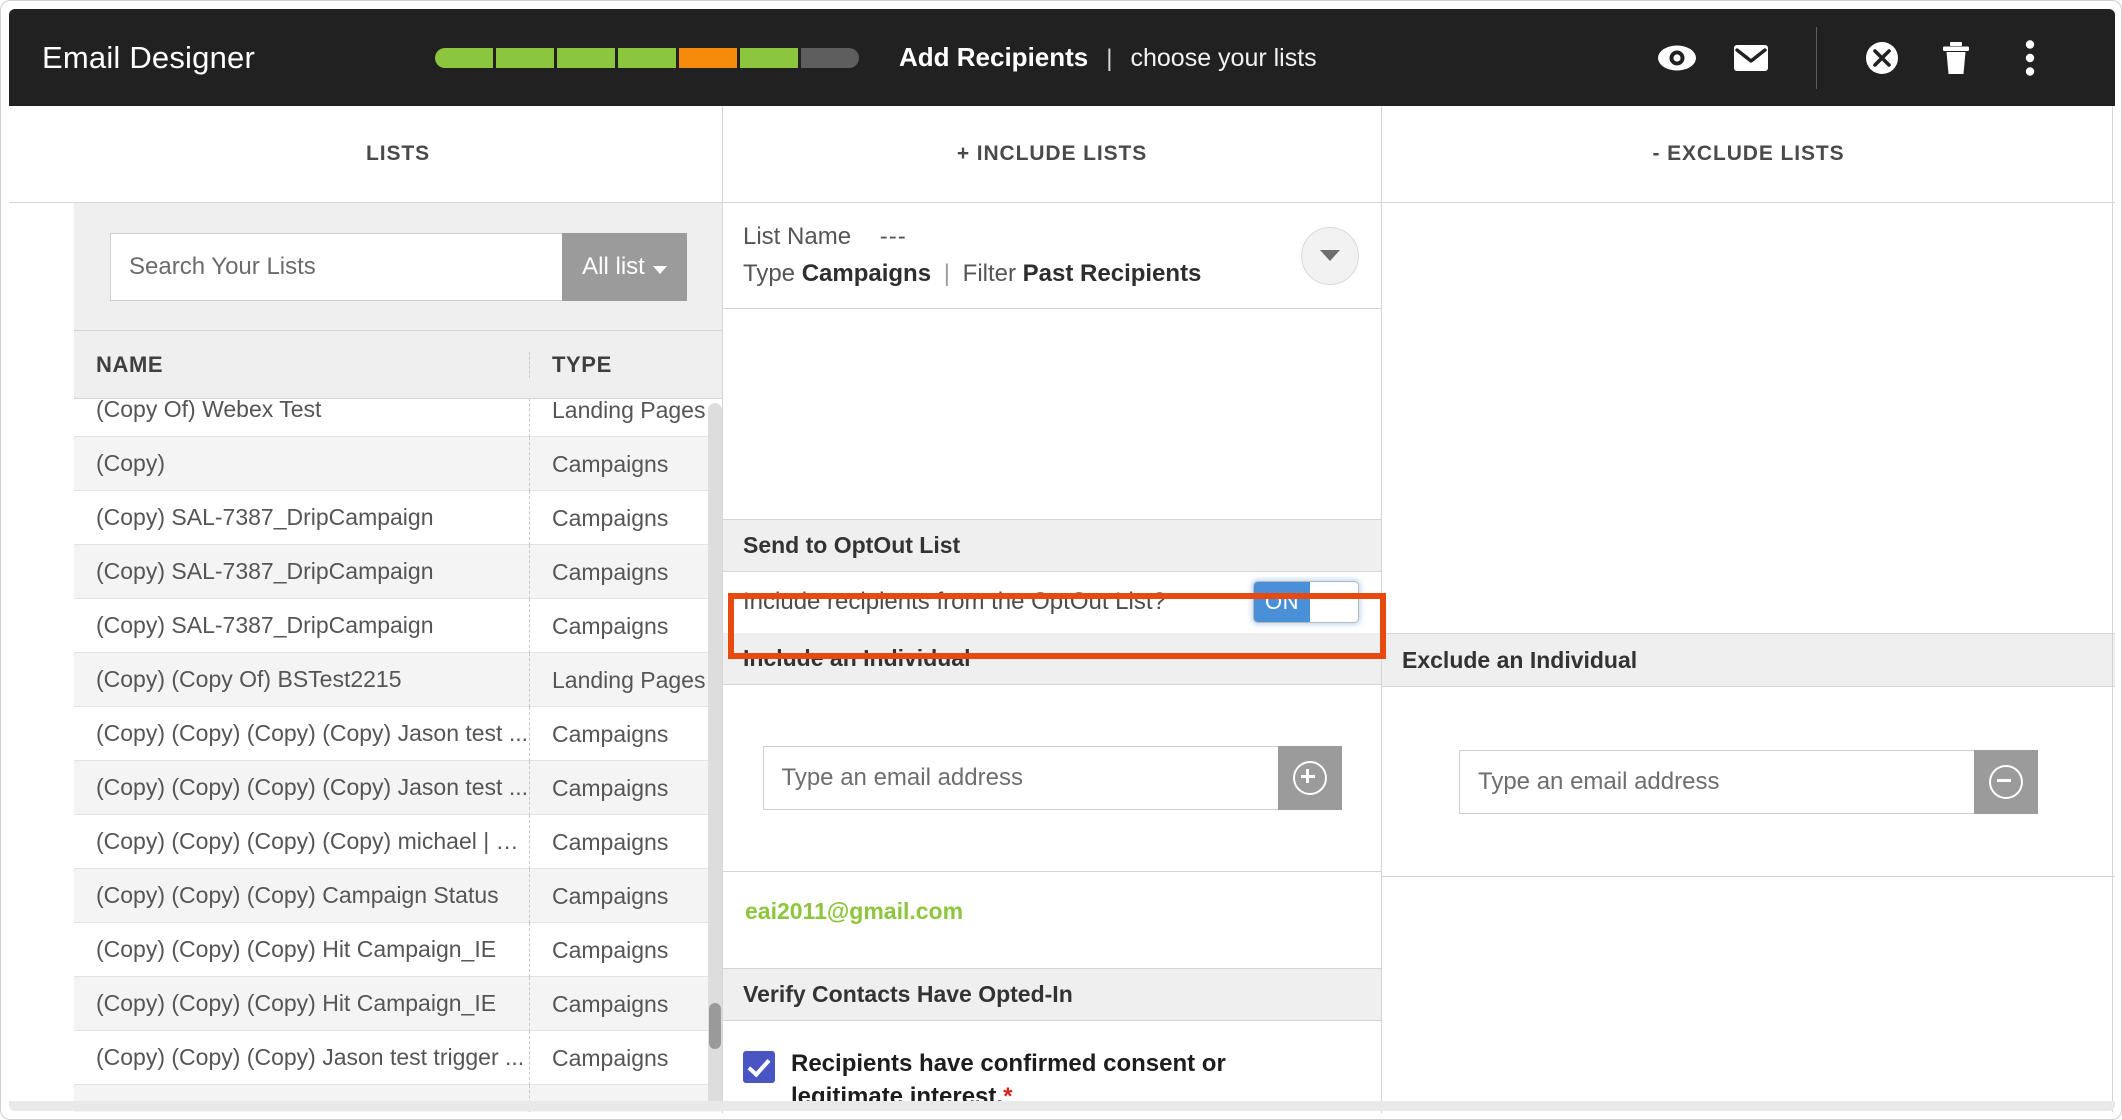  I want to click on row-name: (Copy), so click(131, 463).